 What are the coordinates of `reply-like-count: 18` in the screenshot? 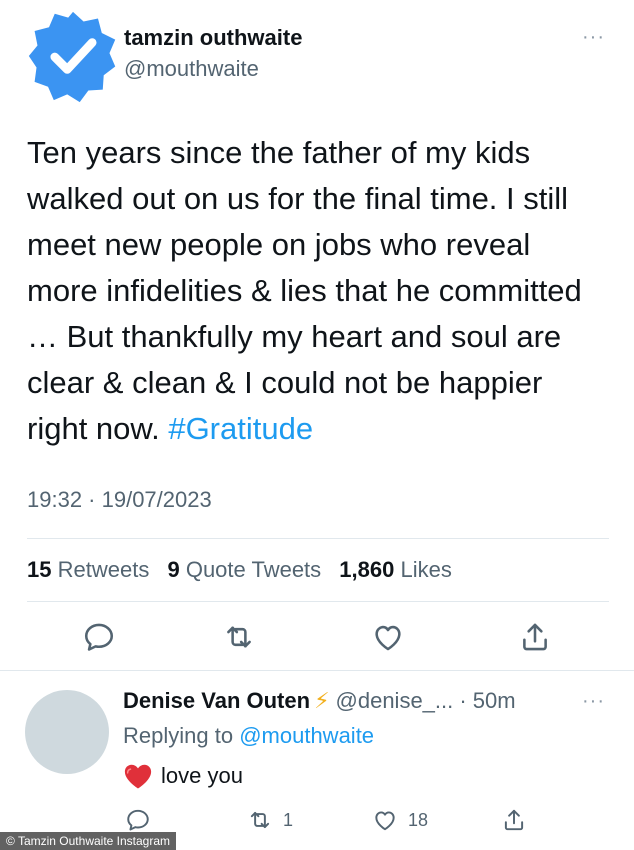 It's located at (418, 819).